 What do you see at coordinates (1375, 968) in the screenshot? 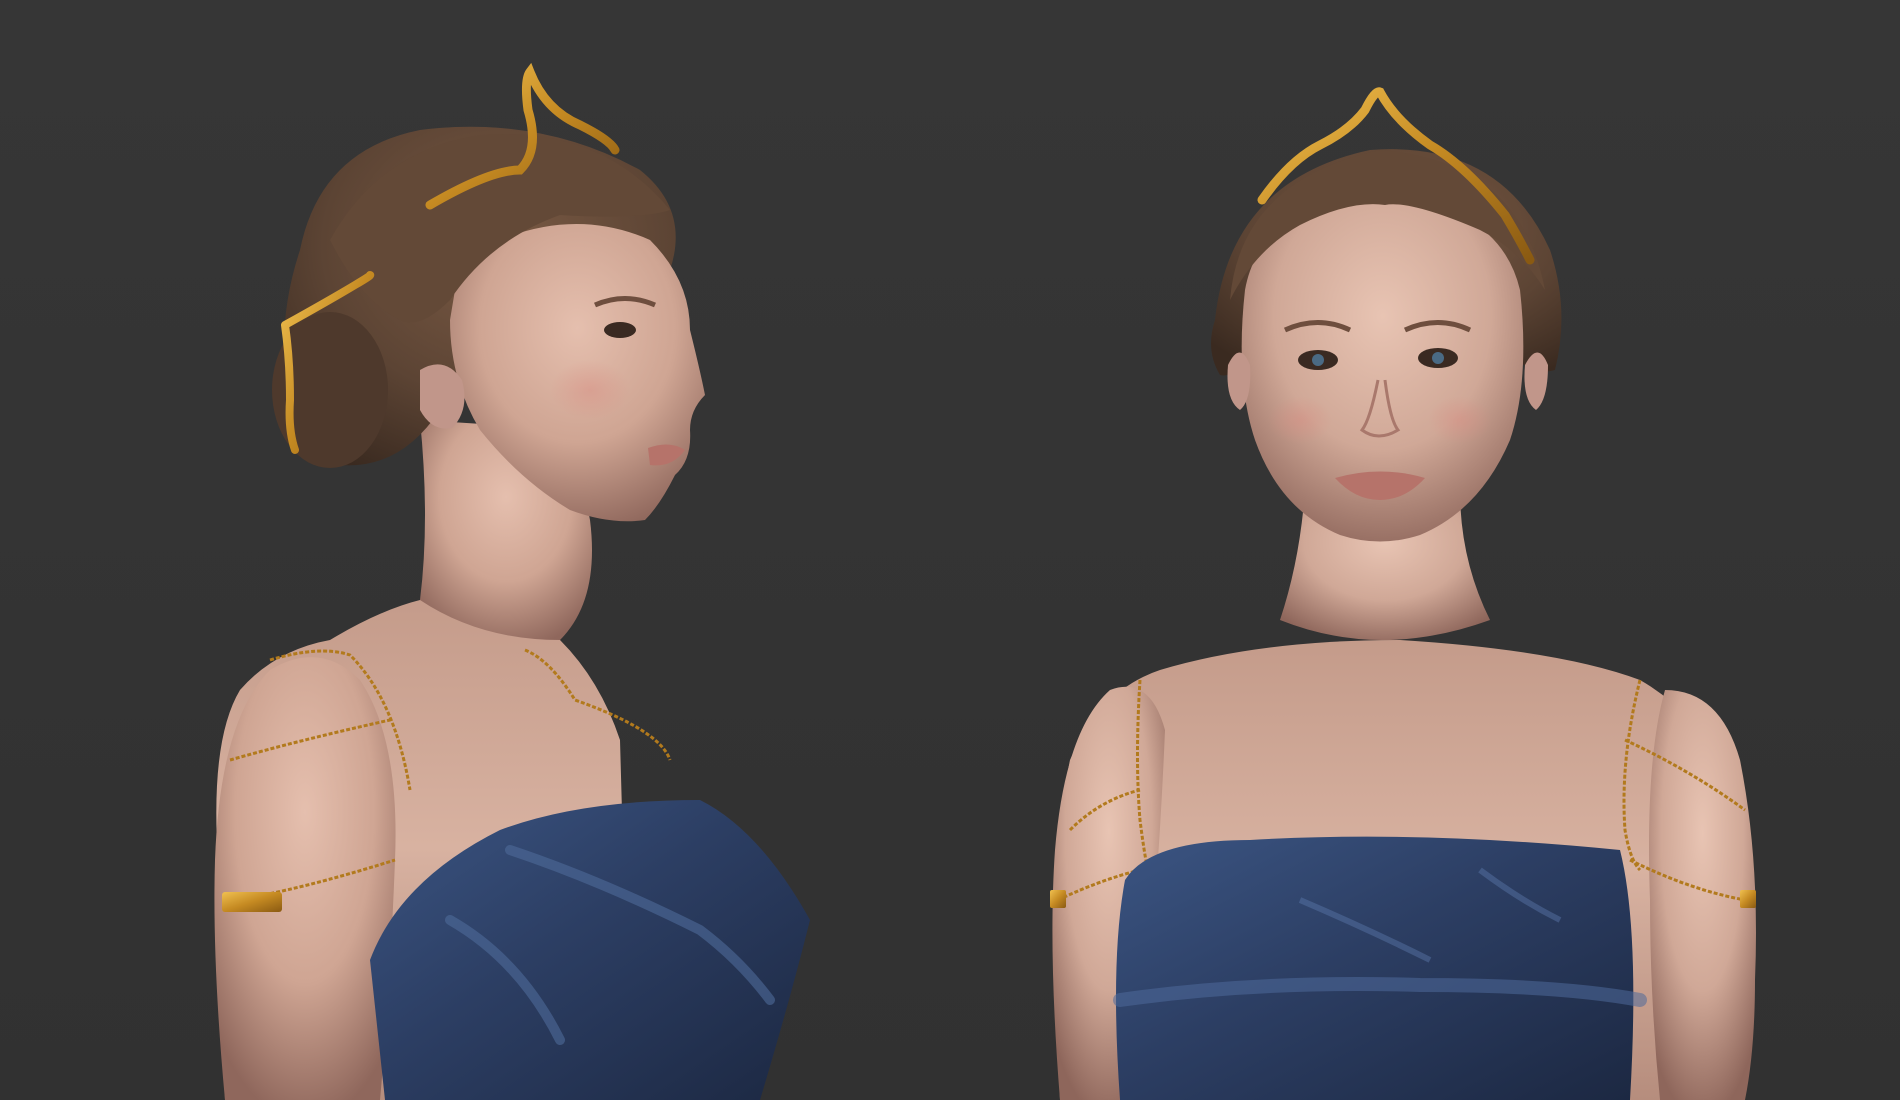
I see `front-dress` at bounding box center [1375, 968].